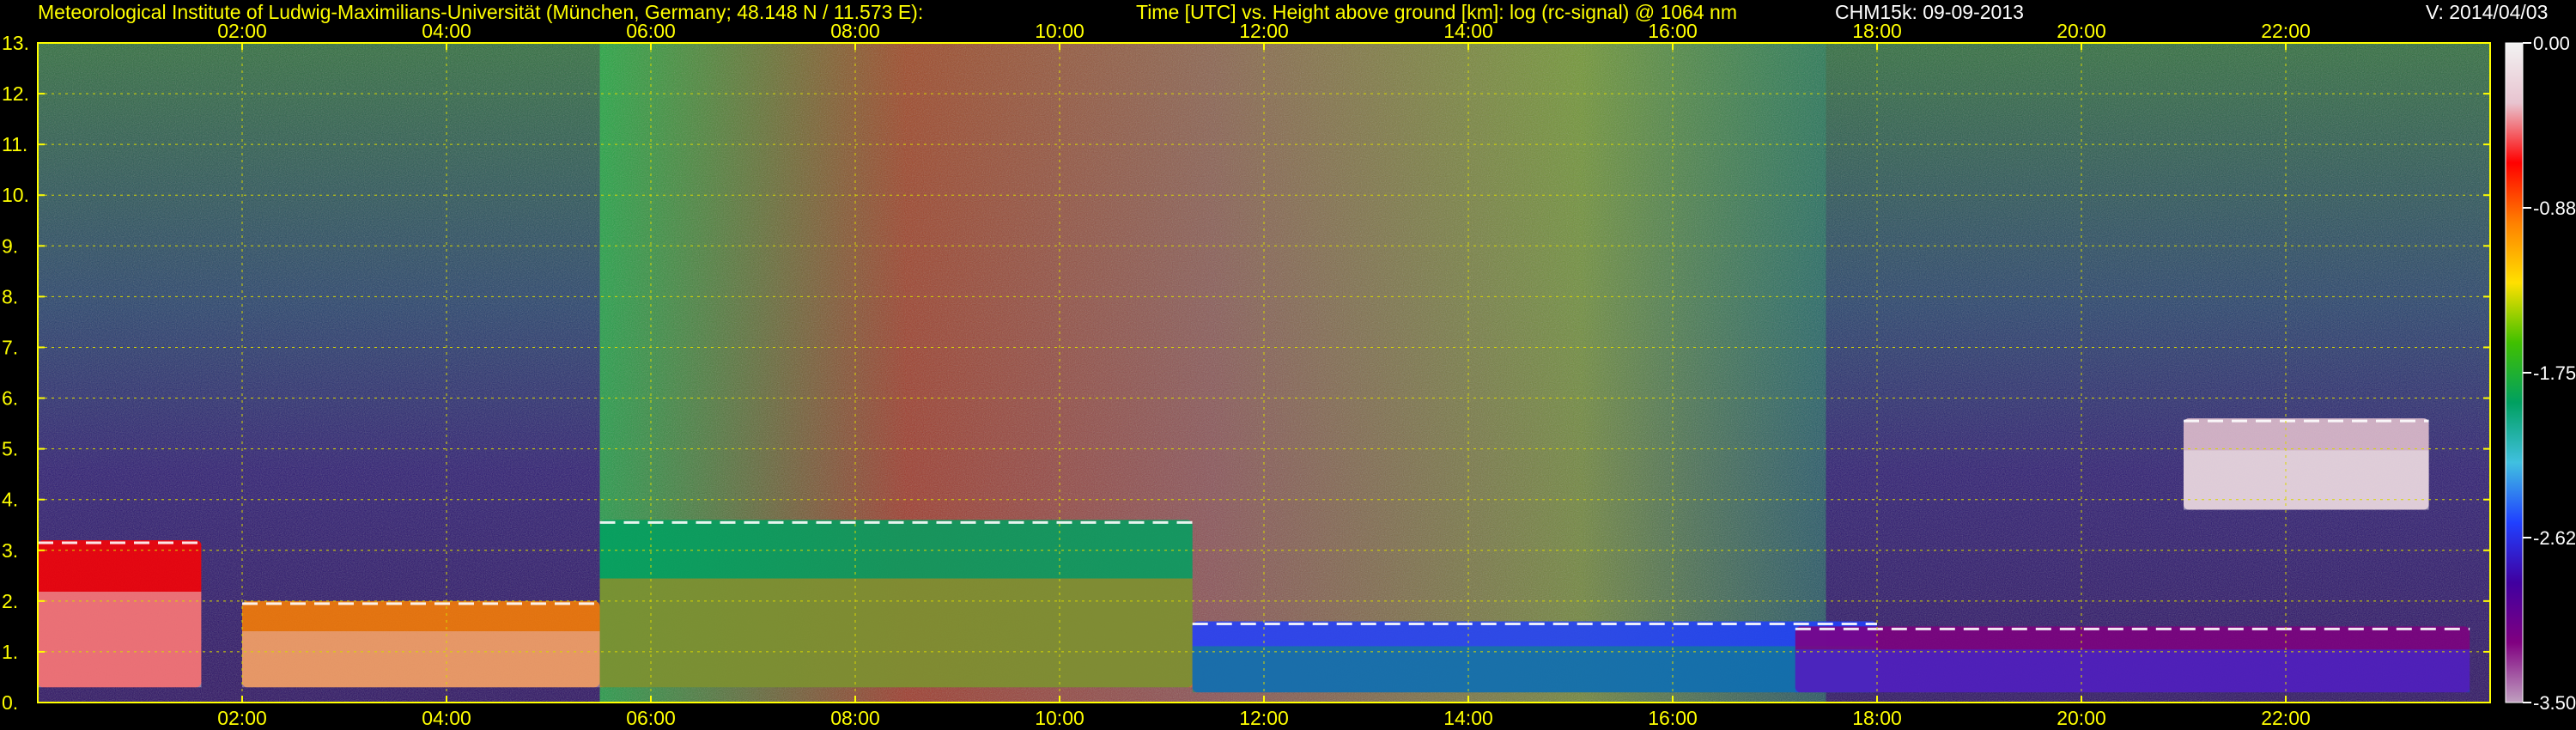  Describe the element at coordinates (2082, 718) in the screenshot. I see `x-tick-label-bottom: 20:00` at that location.